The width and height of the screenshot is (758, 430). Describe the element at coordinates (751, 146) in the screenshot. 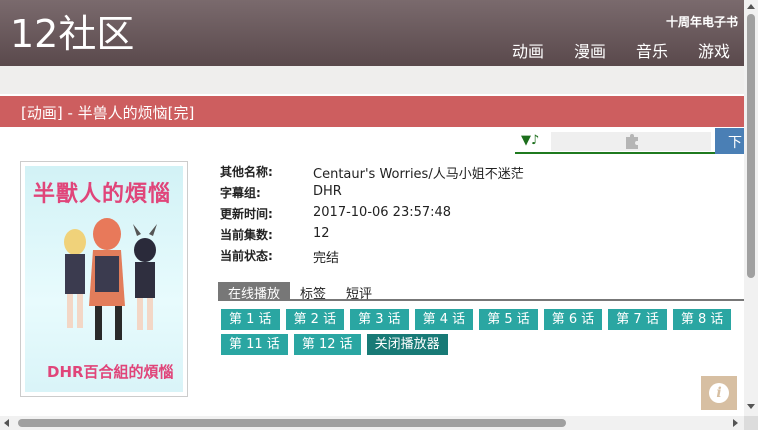

I see `vertical-scroll-thumb` at that location.